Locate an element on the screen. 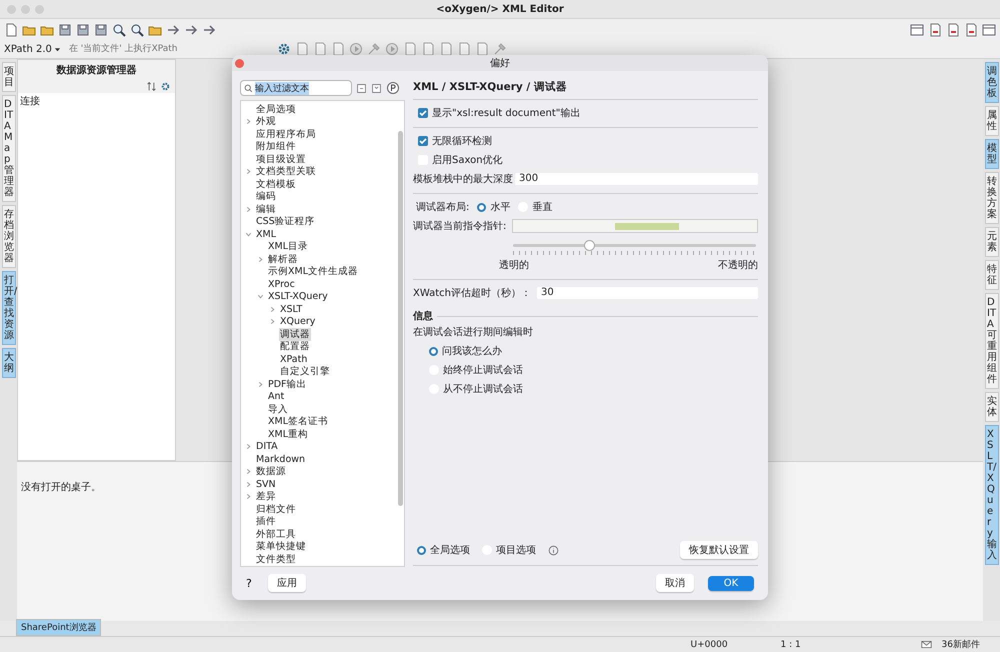 Image resolution: width=1000 pixels, height=652 pixels. tree-item: 文件类型 is located at coordinates (276, 559).